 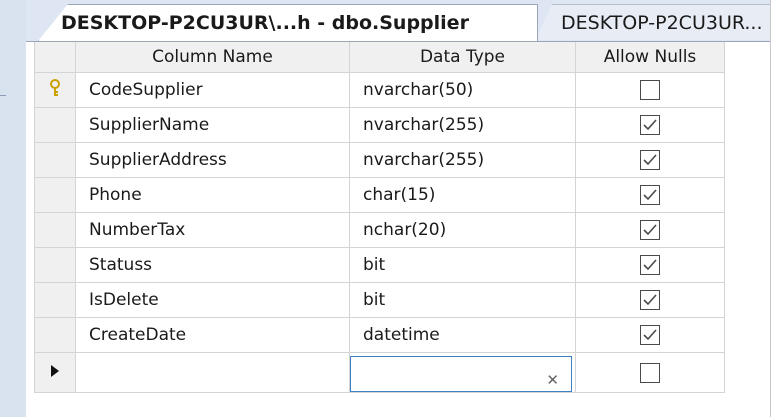 I want to click on data-type-dropdown: ✕, so click(x=461, y=374).